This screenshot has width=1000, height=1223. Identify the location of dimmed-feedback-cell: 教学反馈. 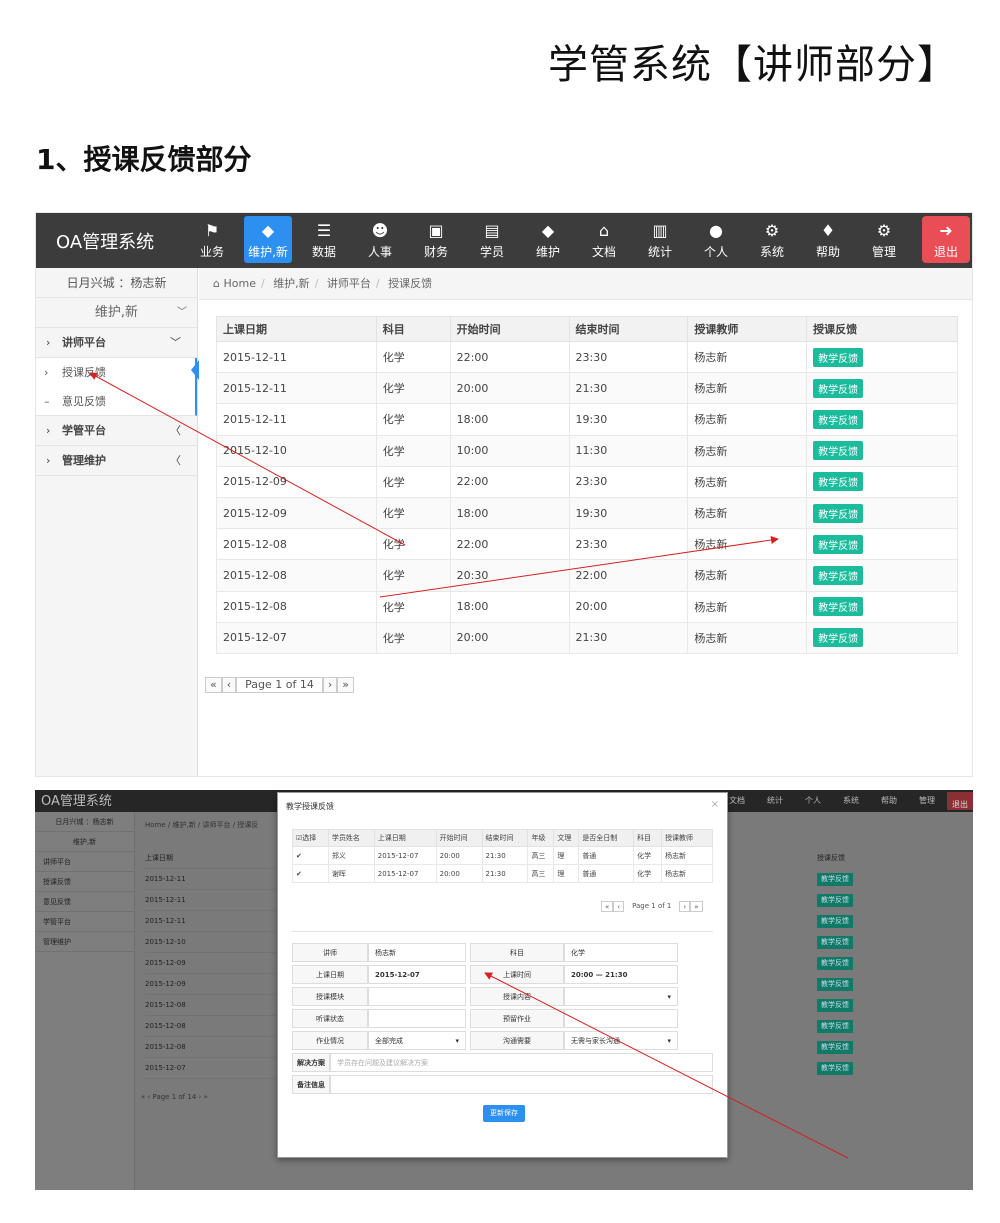
(895, 984).